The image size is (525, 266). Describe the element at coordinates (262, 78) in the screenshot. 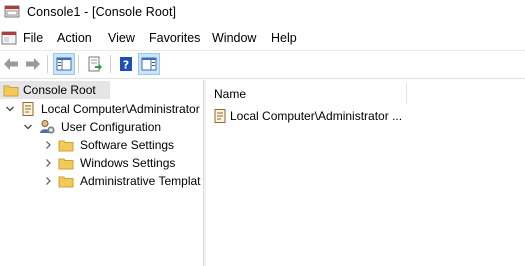

I see `toolbar-border` at that location.